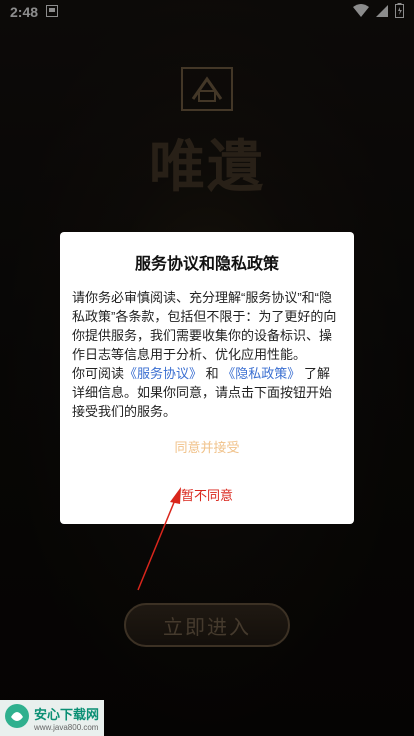  What do you see at coordinates (163, 373) in the screenshot?
I see `service-agreement-link: 《服务协议》` at bounding box center [163, 373].